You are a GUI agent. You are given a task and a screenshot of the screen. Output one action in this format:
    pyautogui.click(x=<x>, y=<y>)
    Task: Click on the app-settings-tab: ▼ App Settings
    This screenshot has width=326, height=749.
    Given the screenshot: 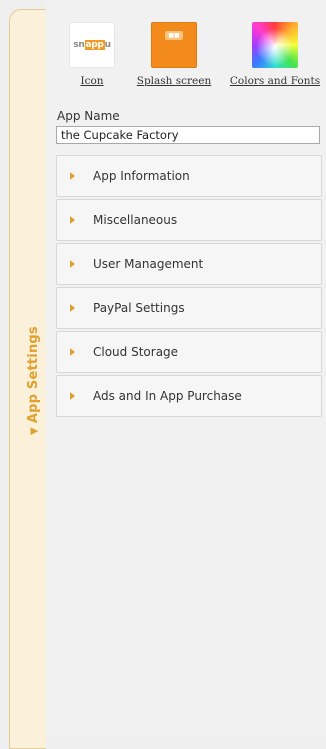 What is the action you would take?
    pyautogui.click(x=27, y=379)
    